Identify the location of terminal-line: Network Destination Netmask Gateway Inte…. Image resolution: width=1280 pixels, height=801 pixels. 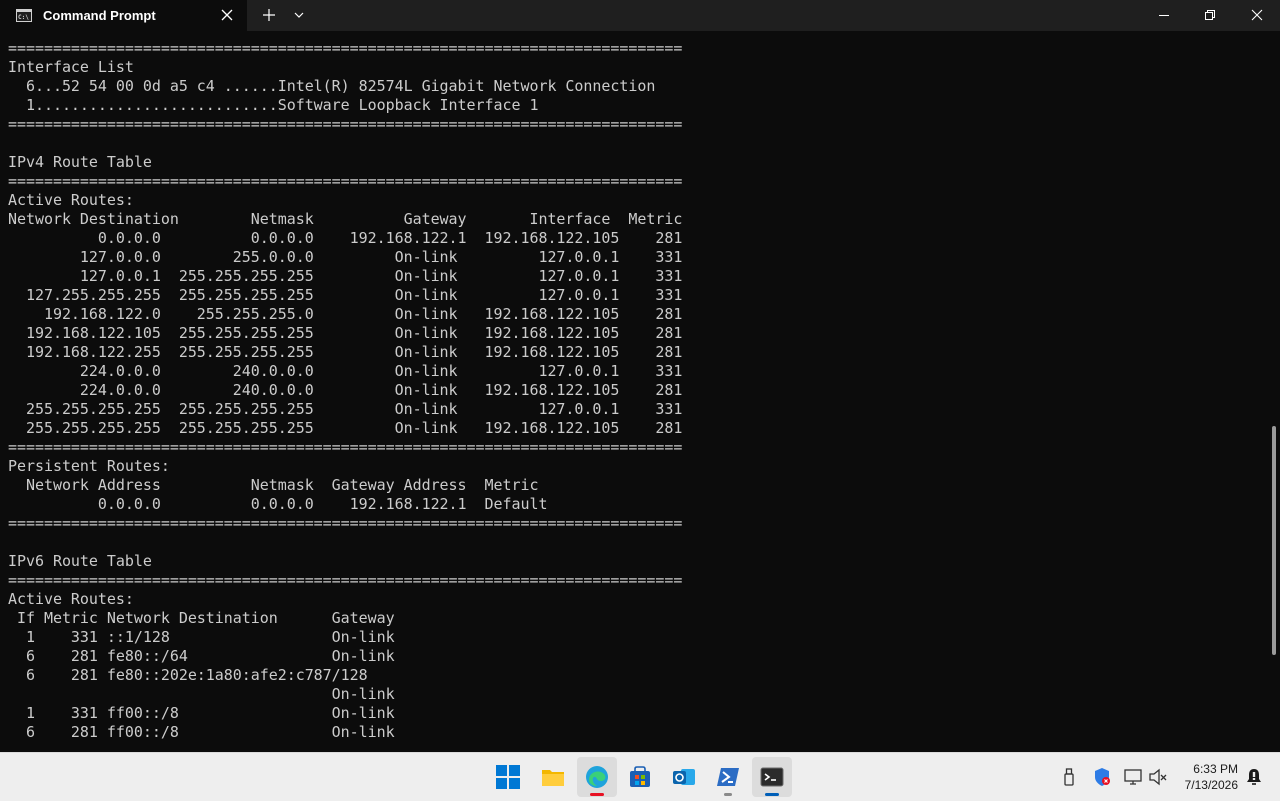
(345, 219).